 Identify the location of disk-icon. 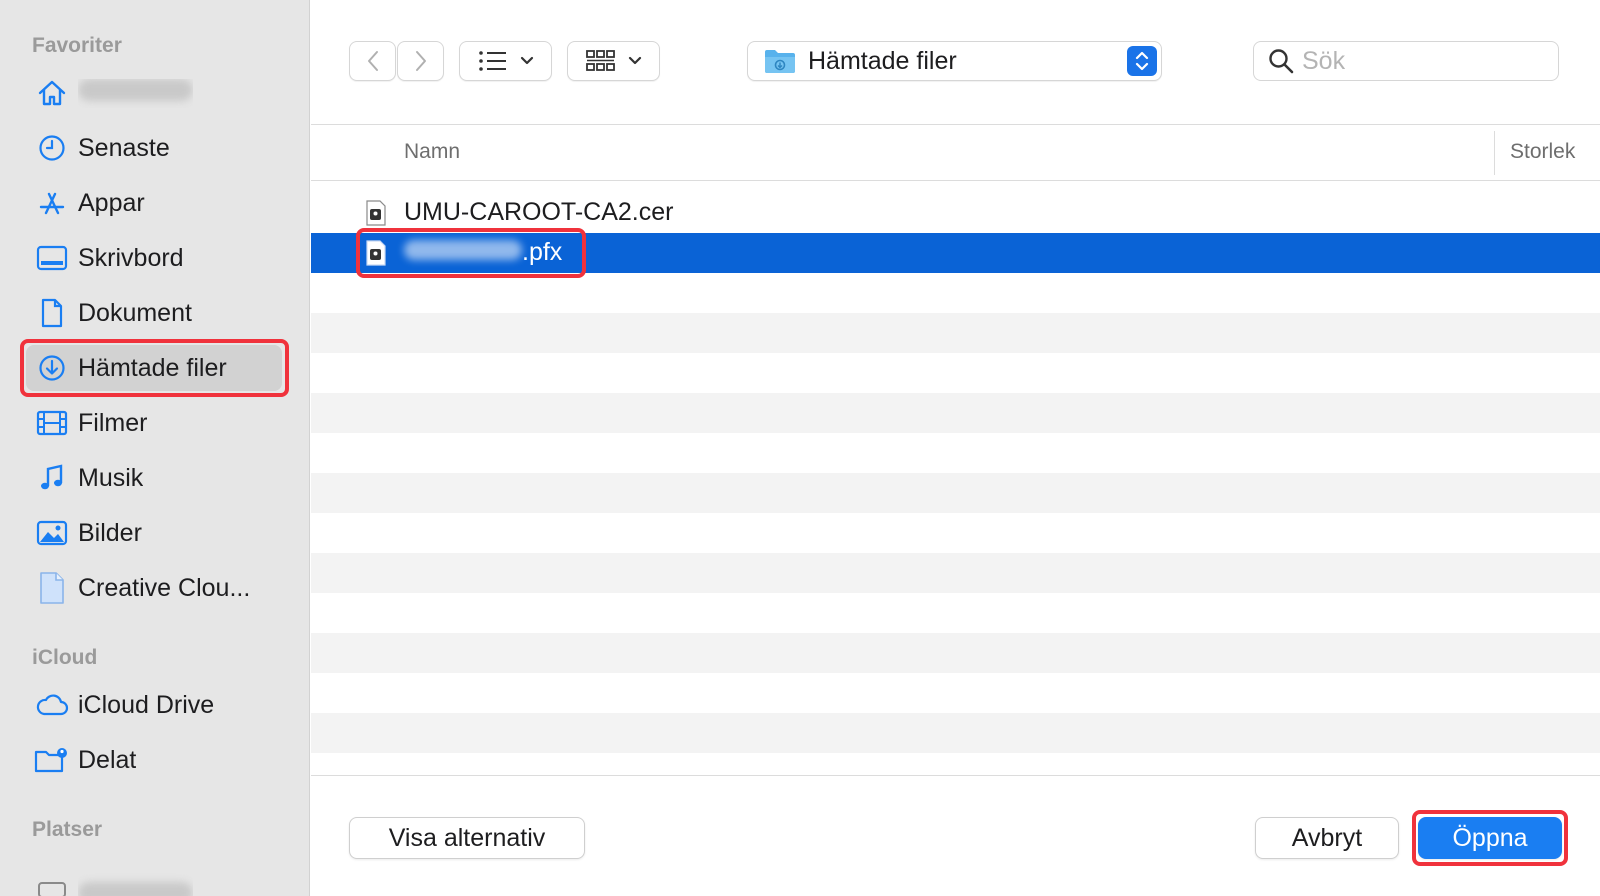
(52, 883).